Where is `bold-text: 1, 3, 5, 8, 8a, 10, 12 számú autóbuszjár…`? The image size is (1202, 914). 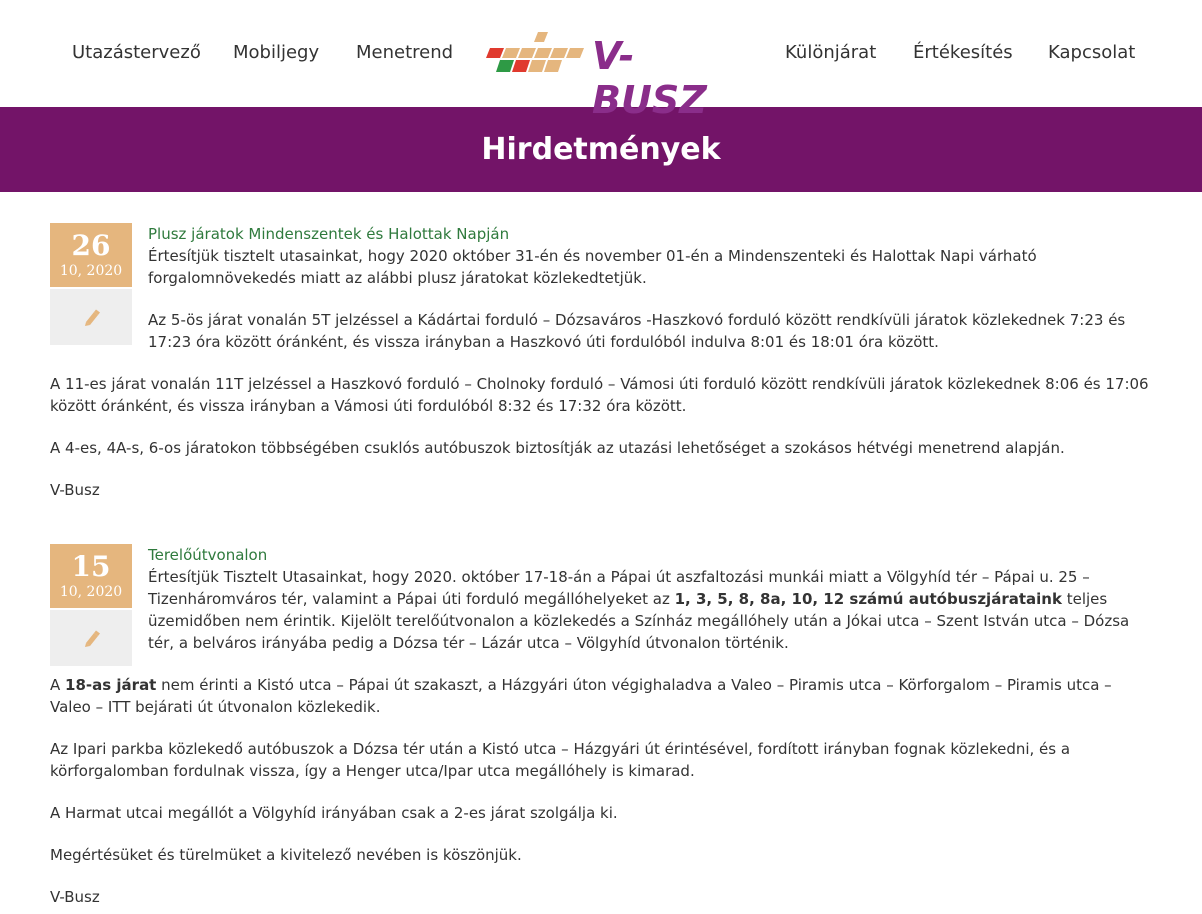 bold-text: 1, 3, 5, 8, 8a, 10, 12 számú autóbuszjár… is located at coordinates (868, 599).